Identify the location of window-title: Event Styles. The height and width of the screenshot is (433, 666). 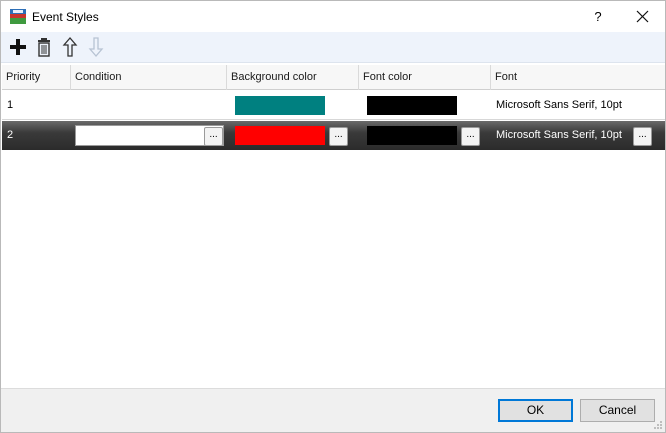
(65, 17).